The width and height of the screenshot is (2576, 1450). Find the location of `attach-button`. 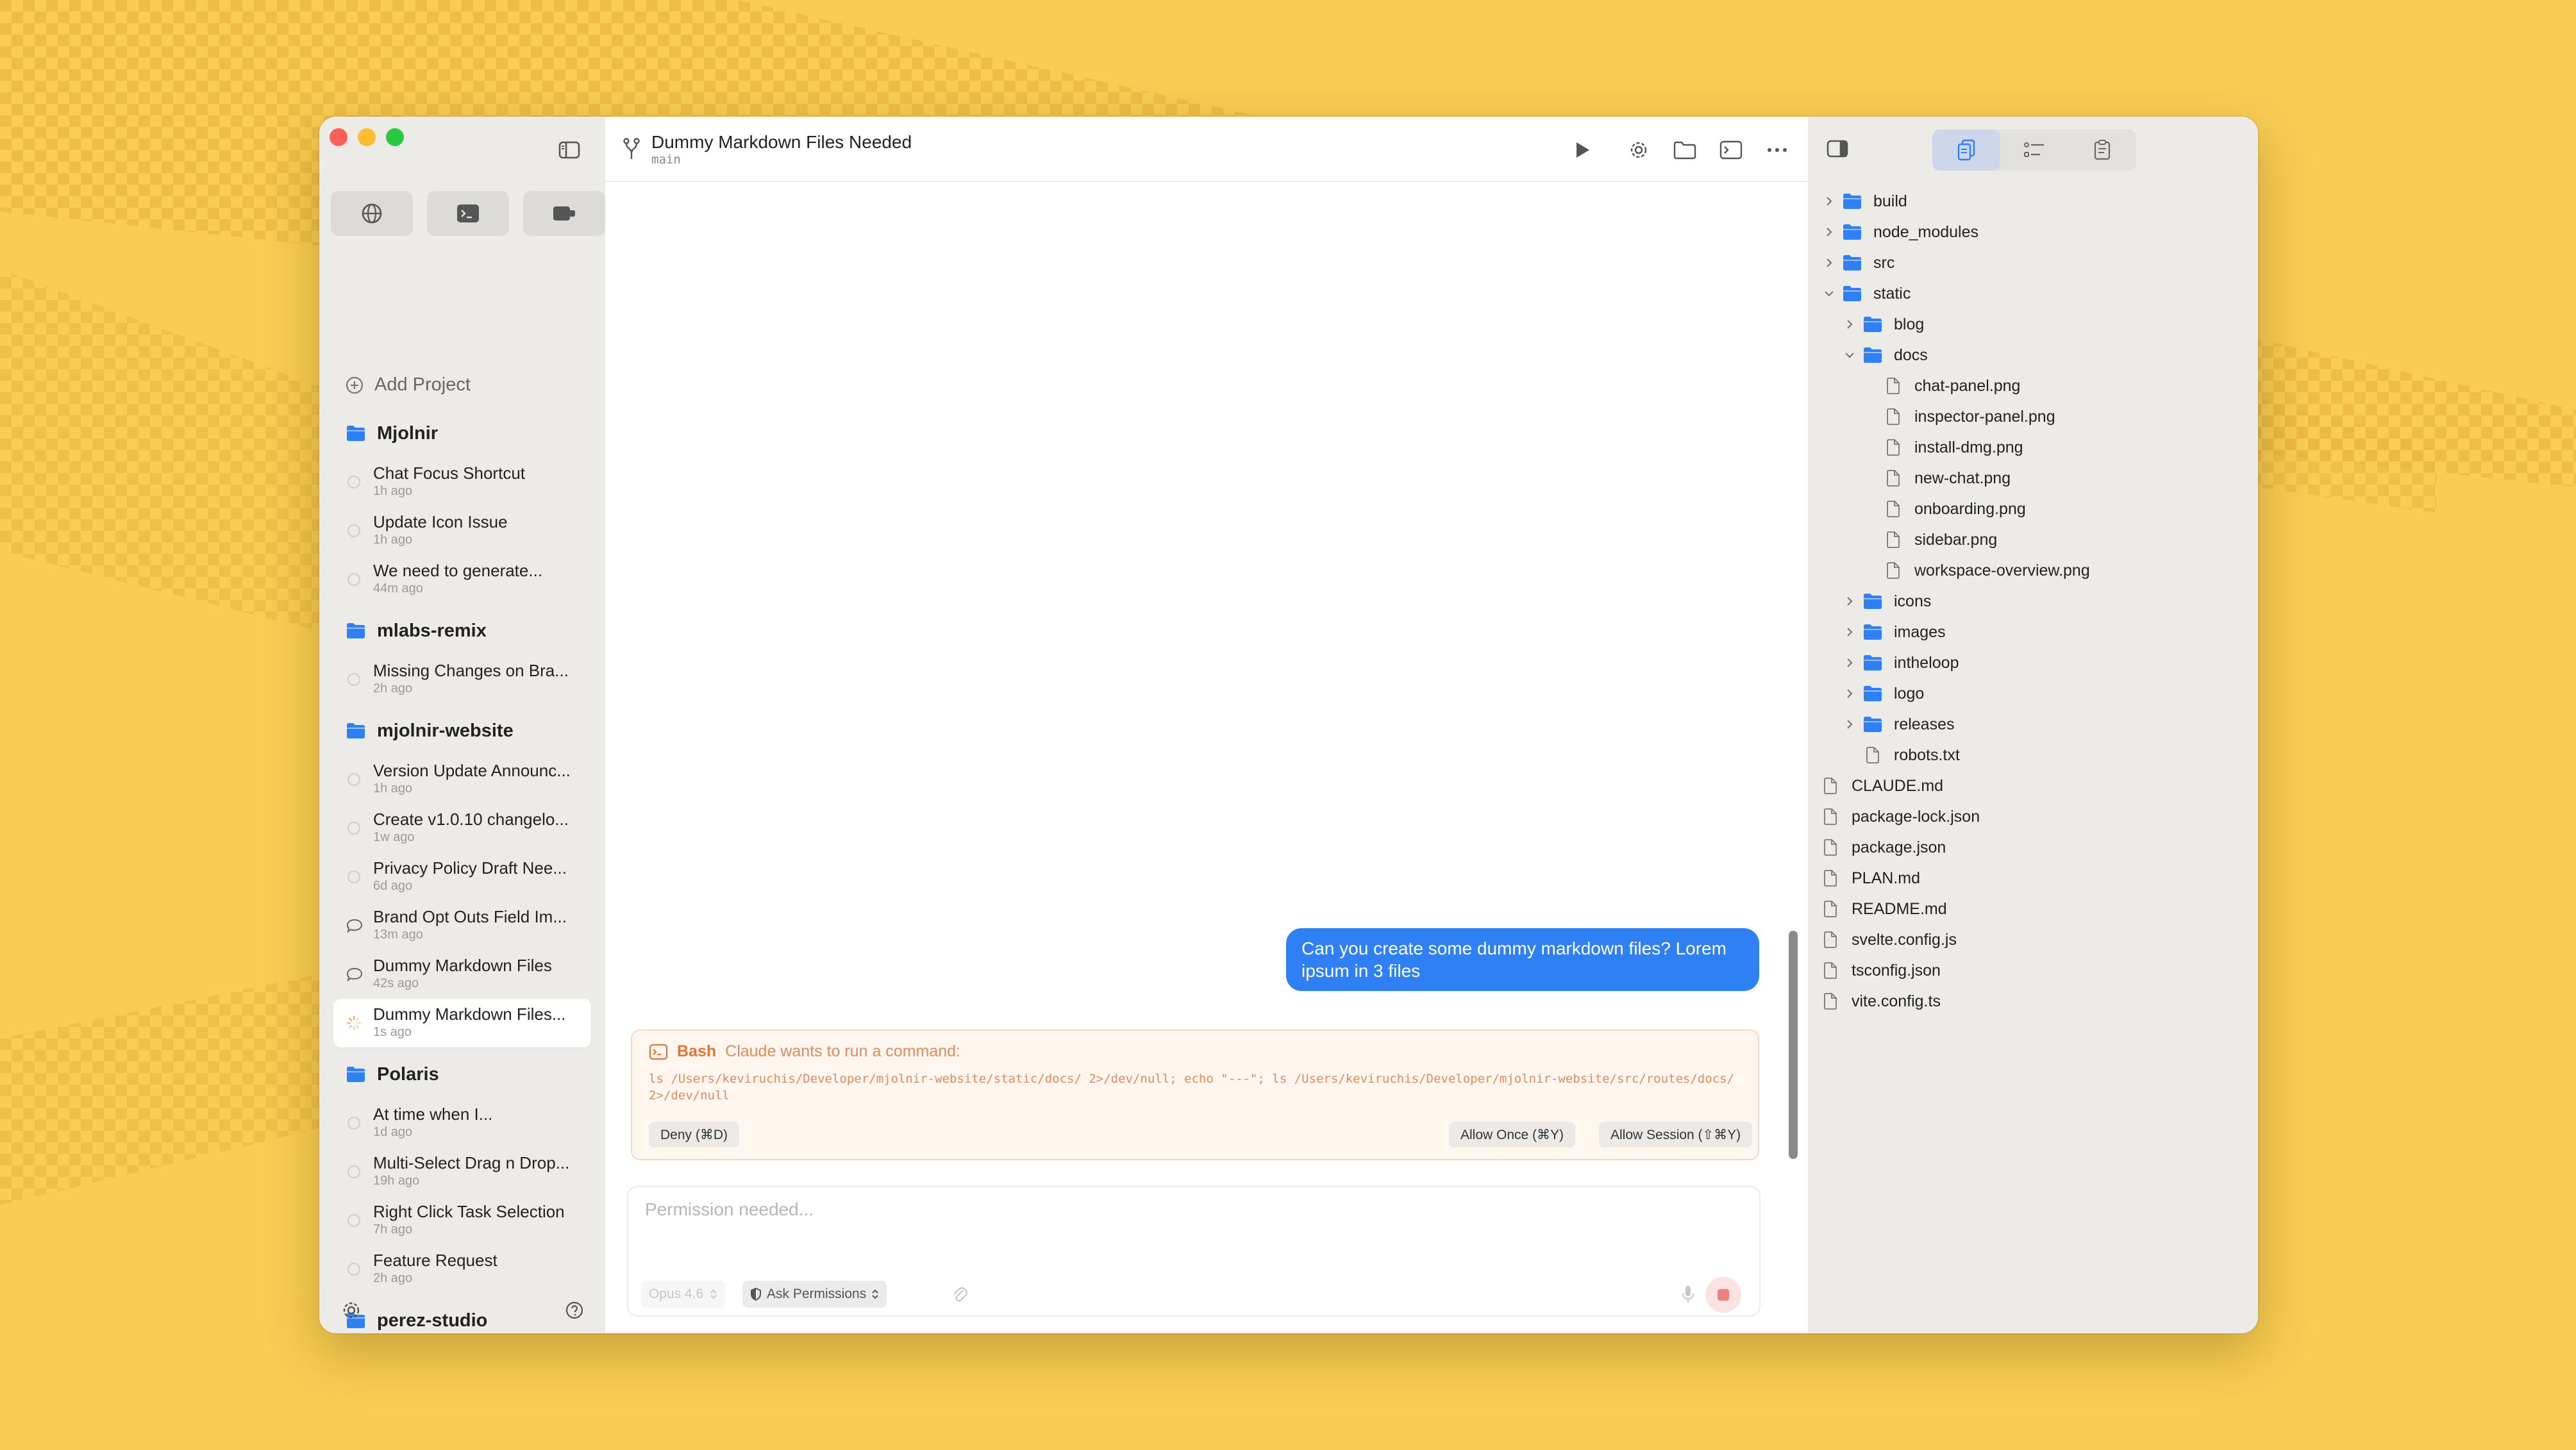

attach-button is located at coordinates (960, 1294).